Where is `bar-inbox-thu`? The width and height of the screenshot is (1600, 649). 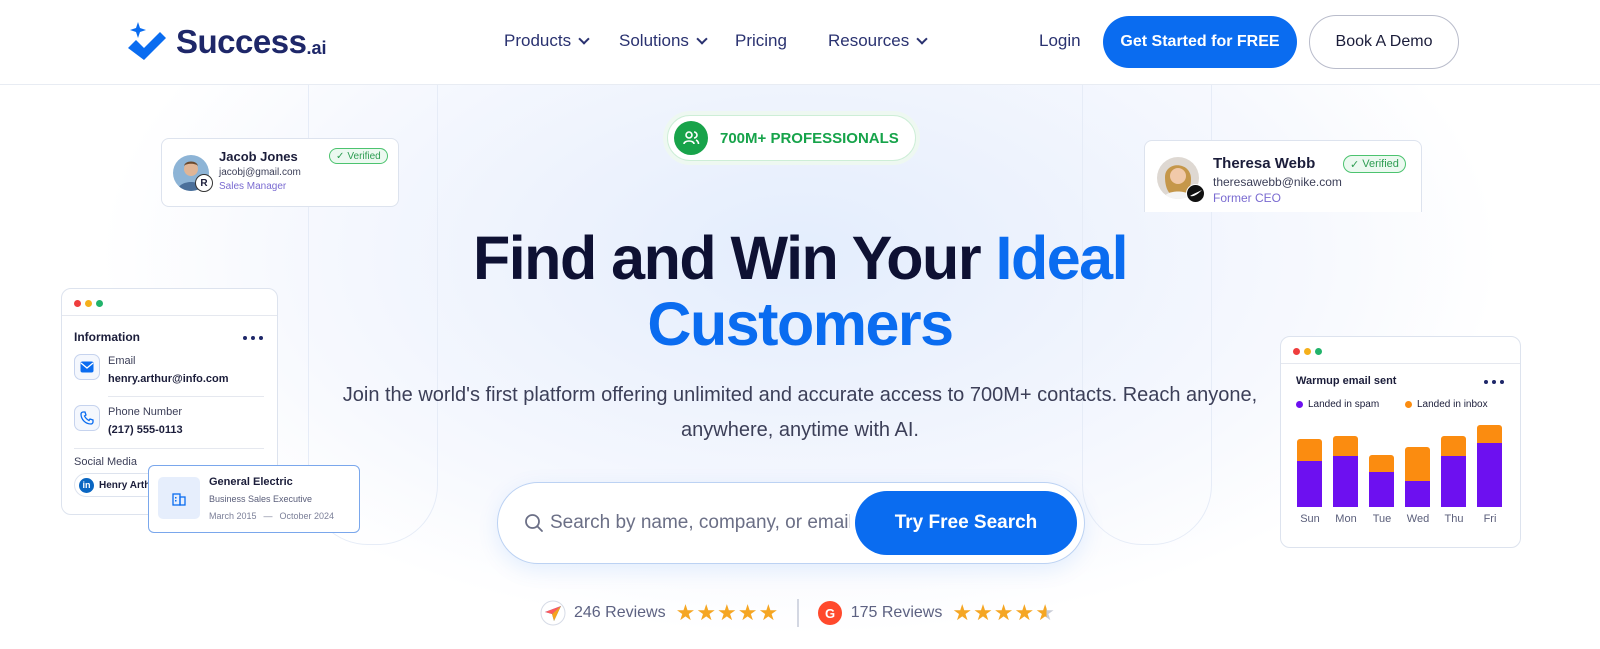
bar-inbox-thu is located at coordinates (1453, 446).